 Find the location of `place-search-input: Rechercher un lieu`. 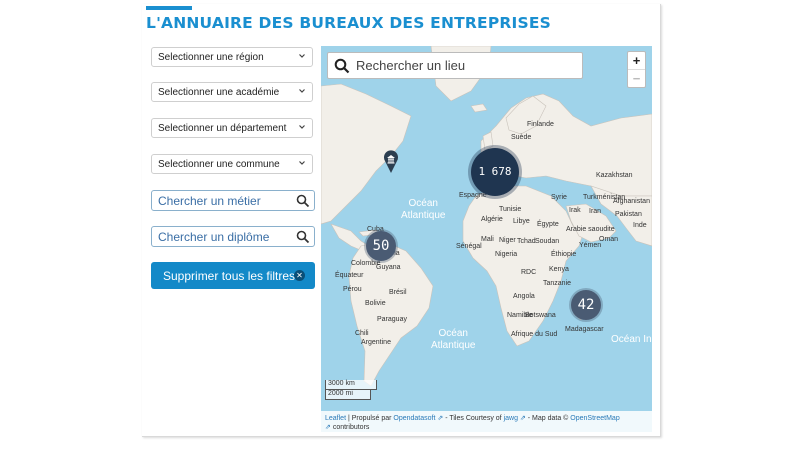

place-search-input: Rechercher un lieu is located at coordinates (455, 65).